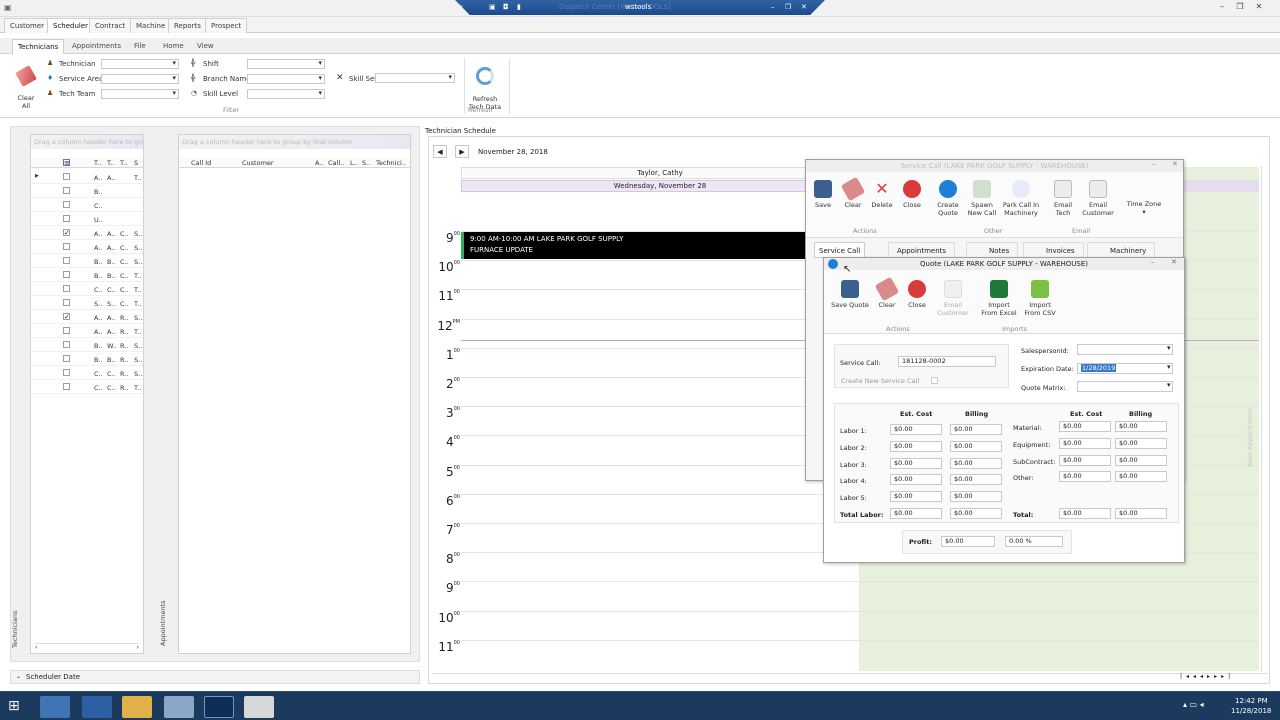 This screenshot has height=720, width=1280. What do you see at coordinates (882, 195) in the screenshot?
I see `delete-button: ✕ Delete` at bounding box center [882, 195].